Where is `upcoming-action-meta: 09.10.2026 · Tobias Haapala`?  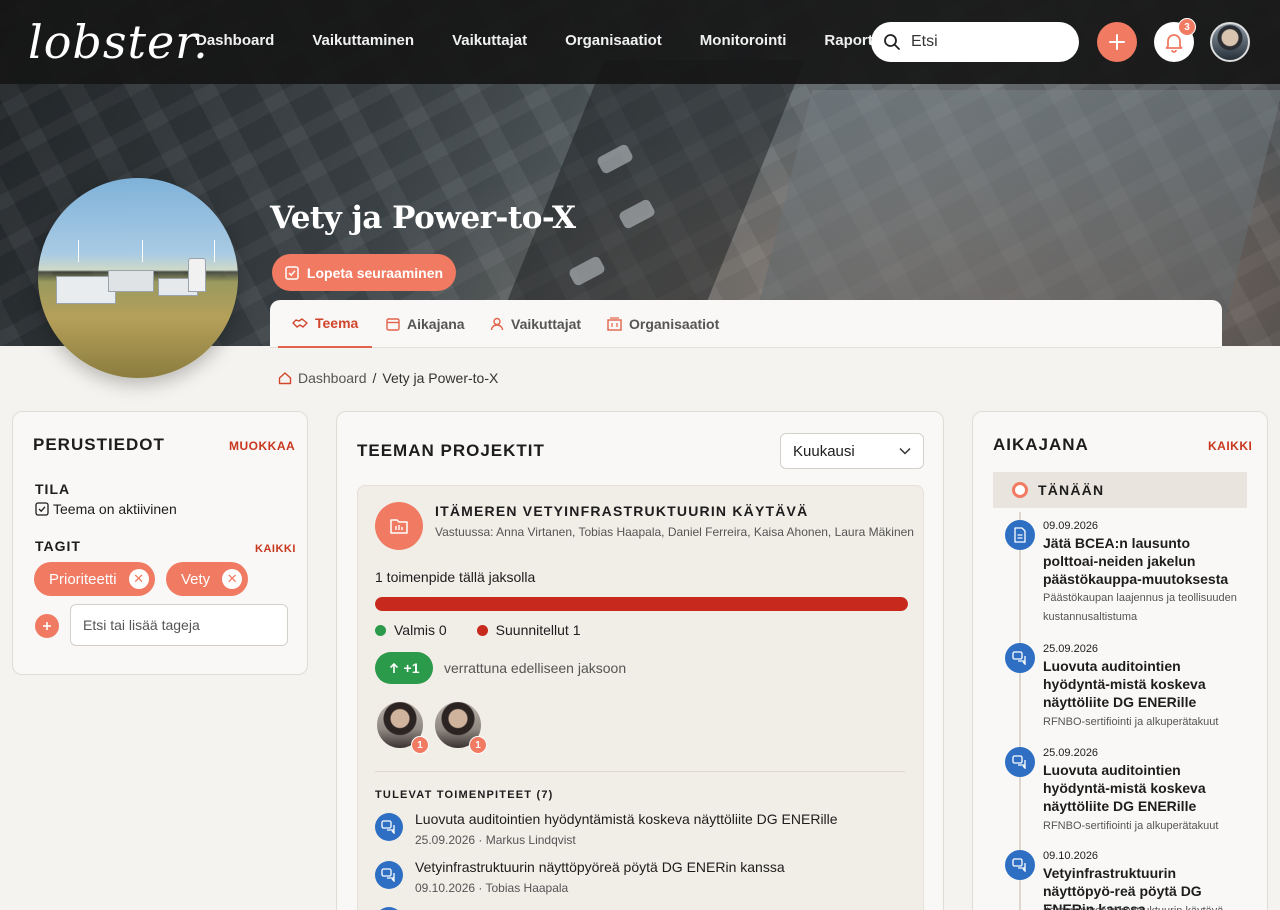 upcoming-action-meta: 09.10.2026 · Tobias Haapala is located at coordinates (492, 888).